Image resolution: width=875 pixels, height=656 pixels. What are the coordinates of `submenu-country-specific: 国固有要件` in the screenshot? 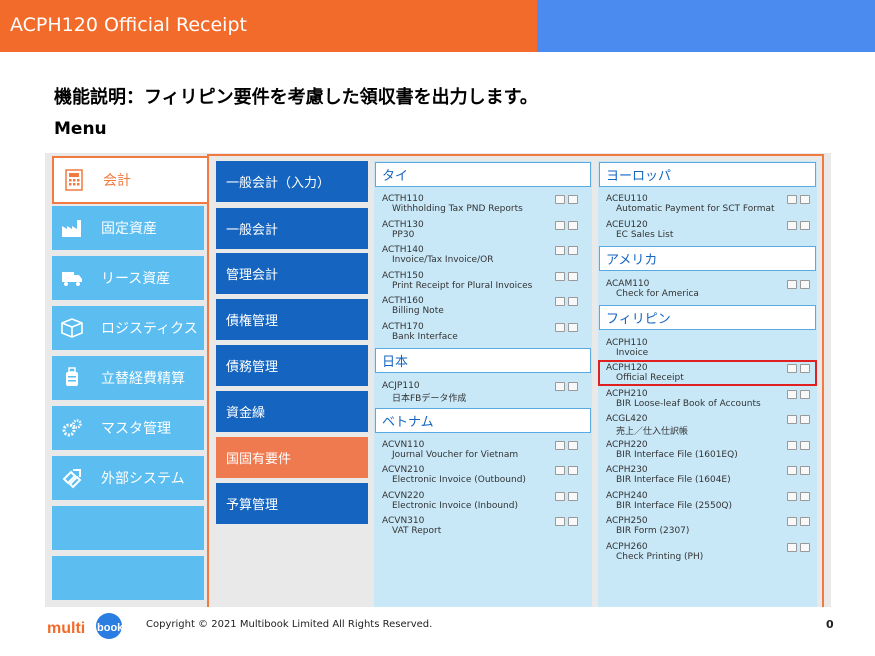 It's located at (292, 457).